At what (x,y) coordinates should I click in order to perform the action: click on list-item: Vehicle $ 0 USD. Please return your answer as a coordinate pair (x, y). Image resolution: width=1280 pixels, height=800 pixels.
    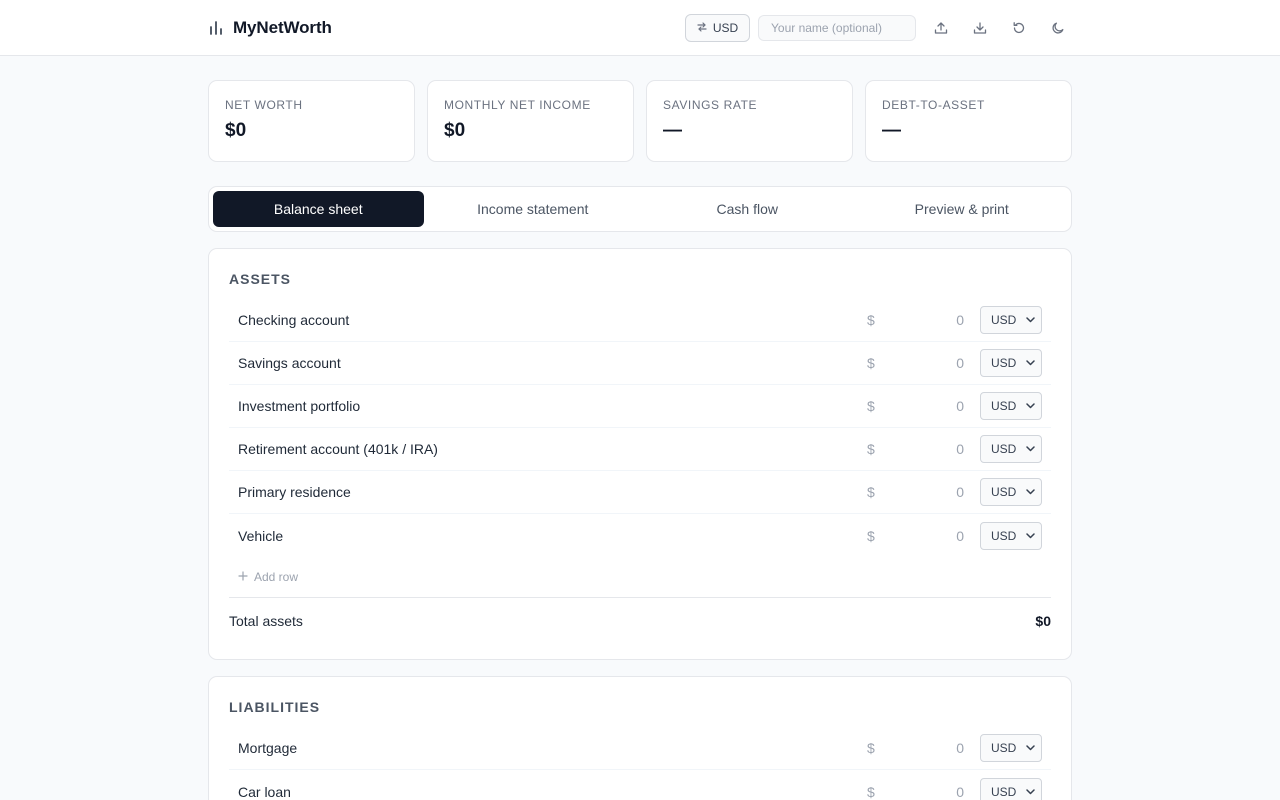
    Looking at the image, I should click on (640, 535).